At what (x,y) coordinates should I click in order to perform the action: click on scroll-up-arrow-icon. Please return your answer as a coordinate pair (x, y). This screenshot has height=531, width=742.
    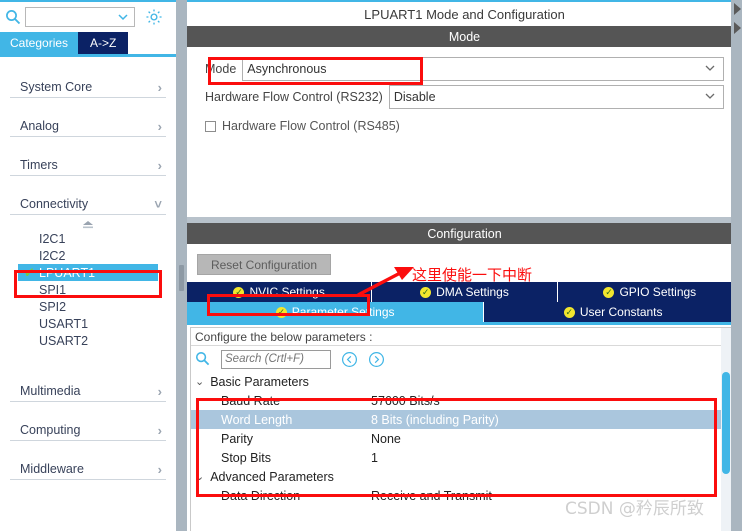
    Looking at the image, I should click on (737, 9).